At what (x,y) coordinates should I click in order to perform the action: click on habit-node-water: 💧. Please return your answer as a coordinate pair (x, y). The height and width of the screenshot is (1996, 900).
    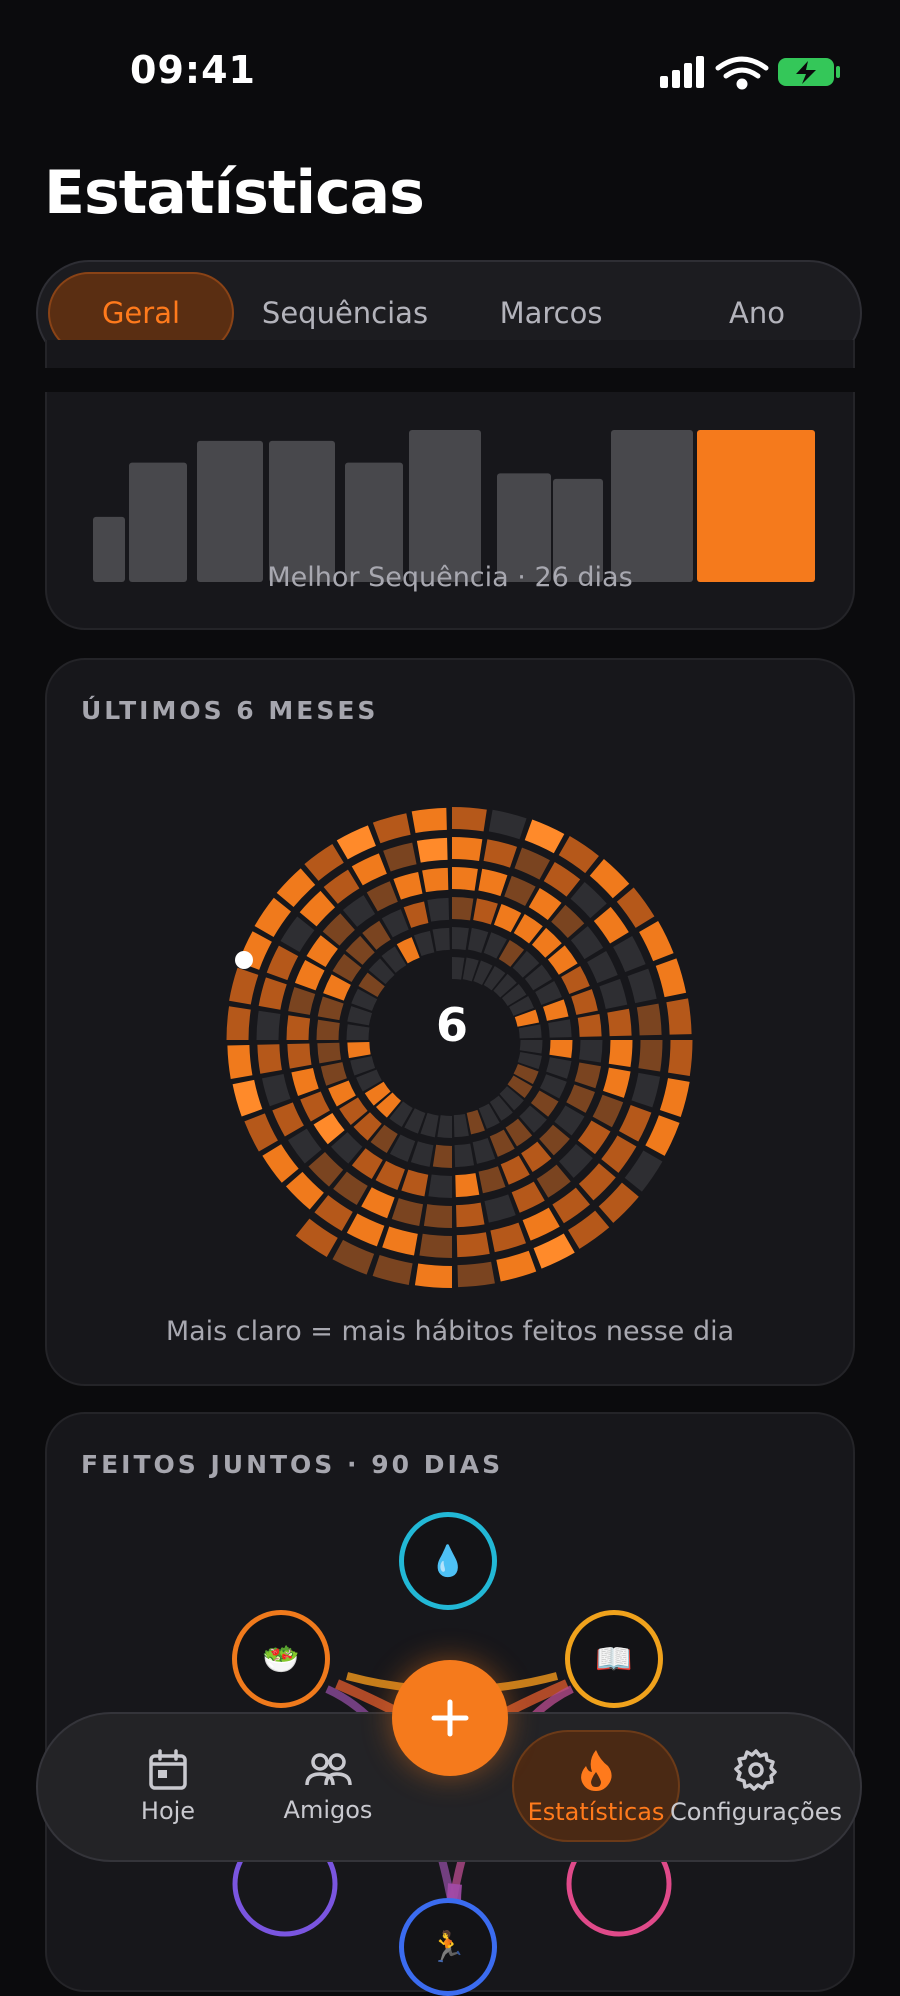
    Looking at the image, I should click on (448, 1561).